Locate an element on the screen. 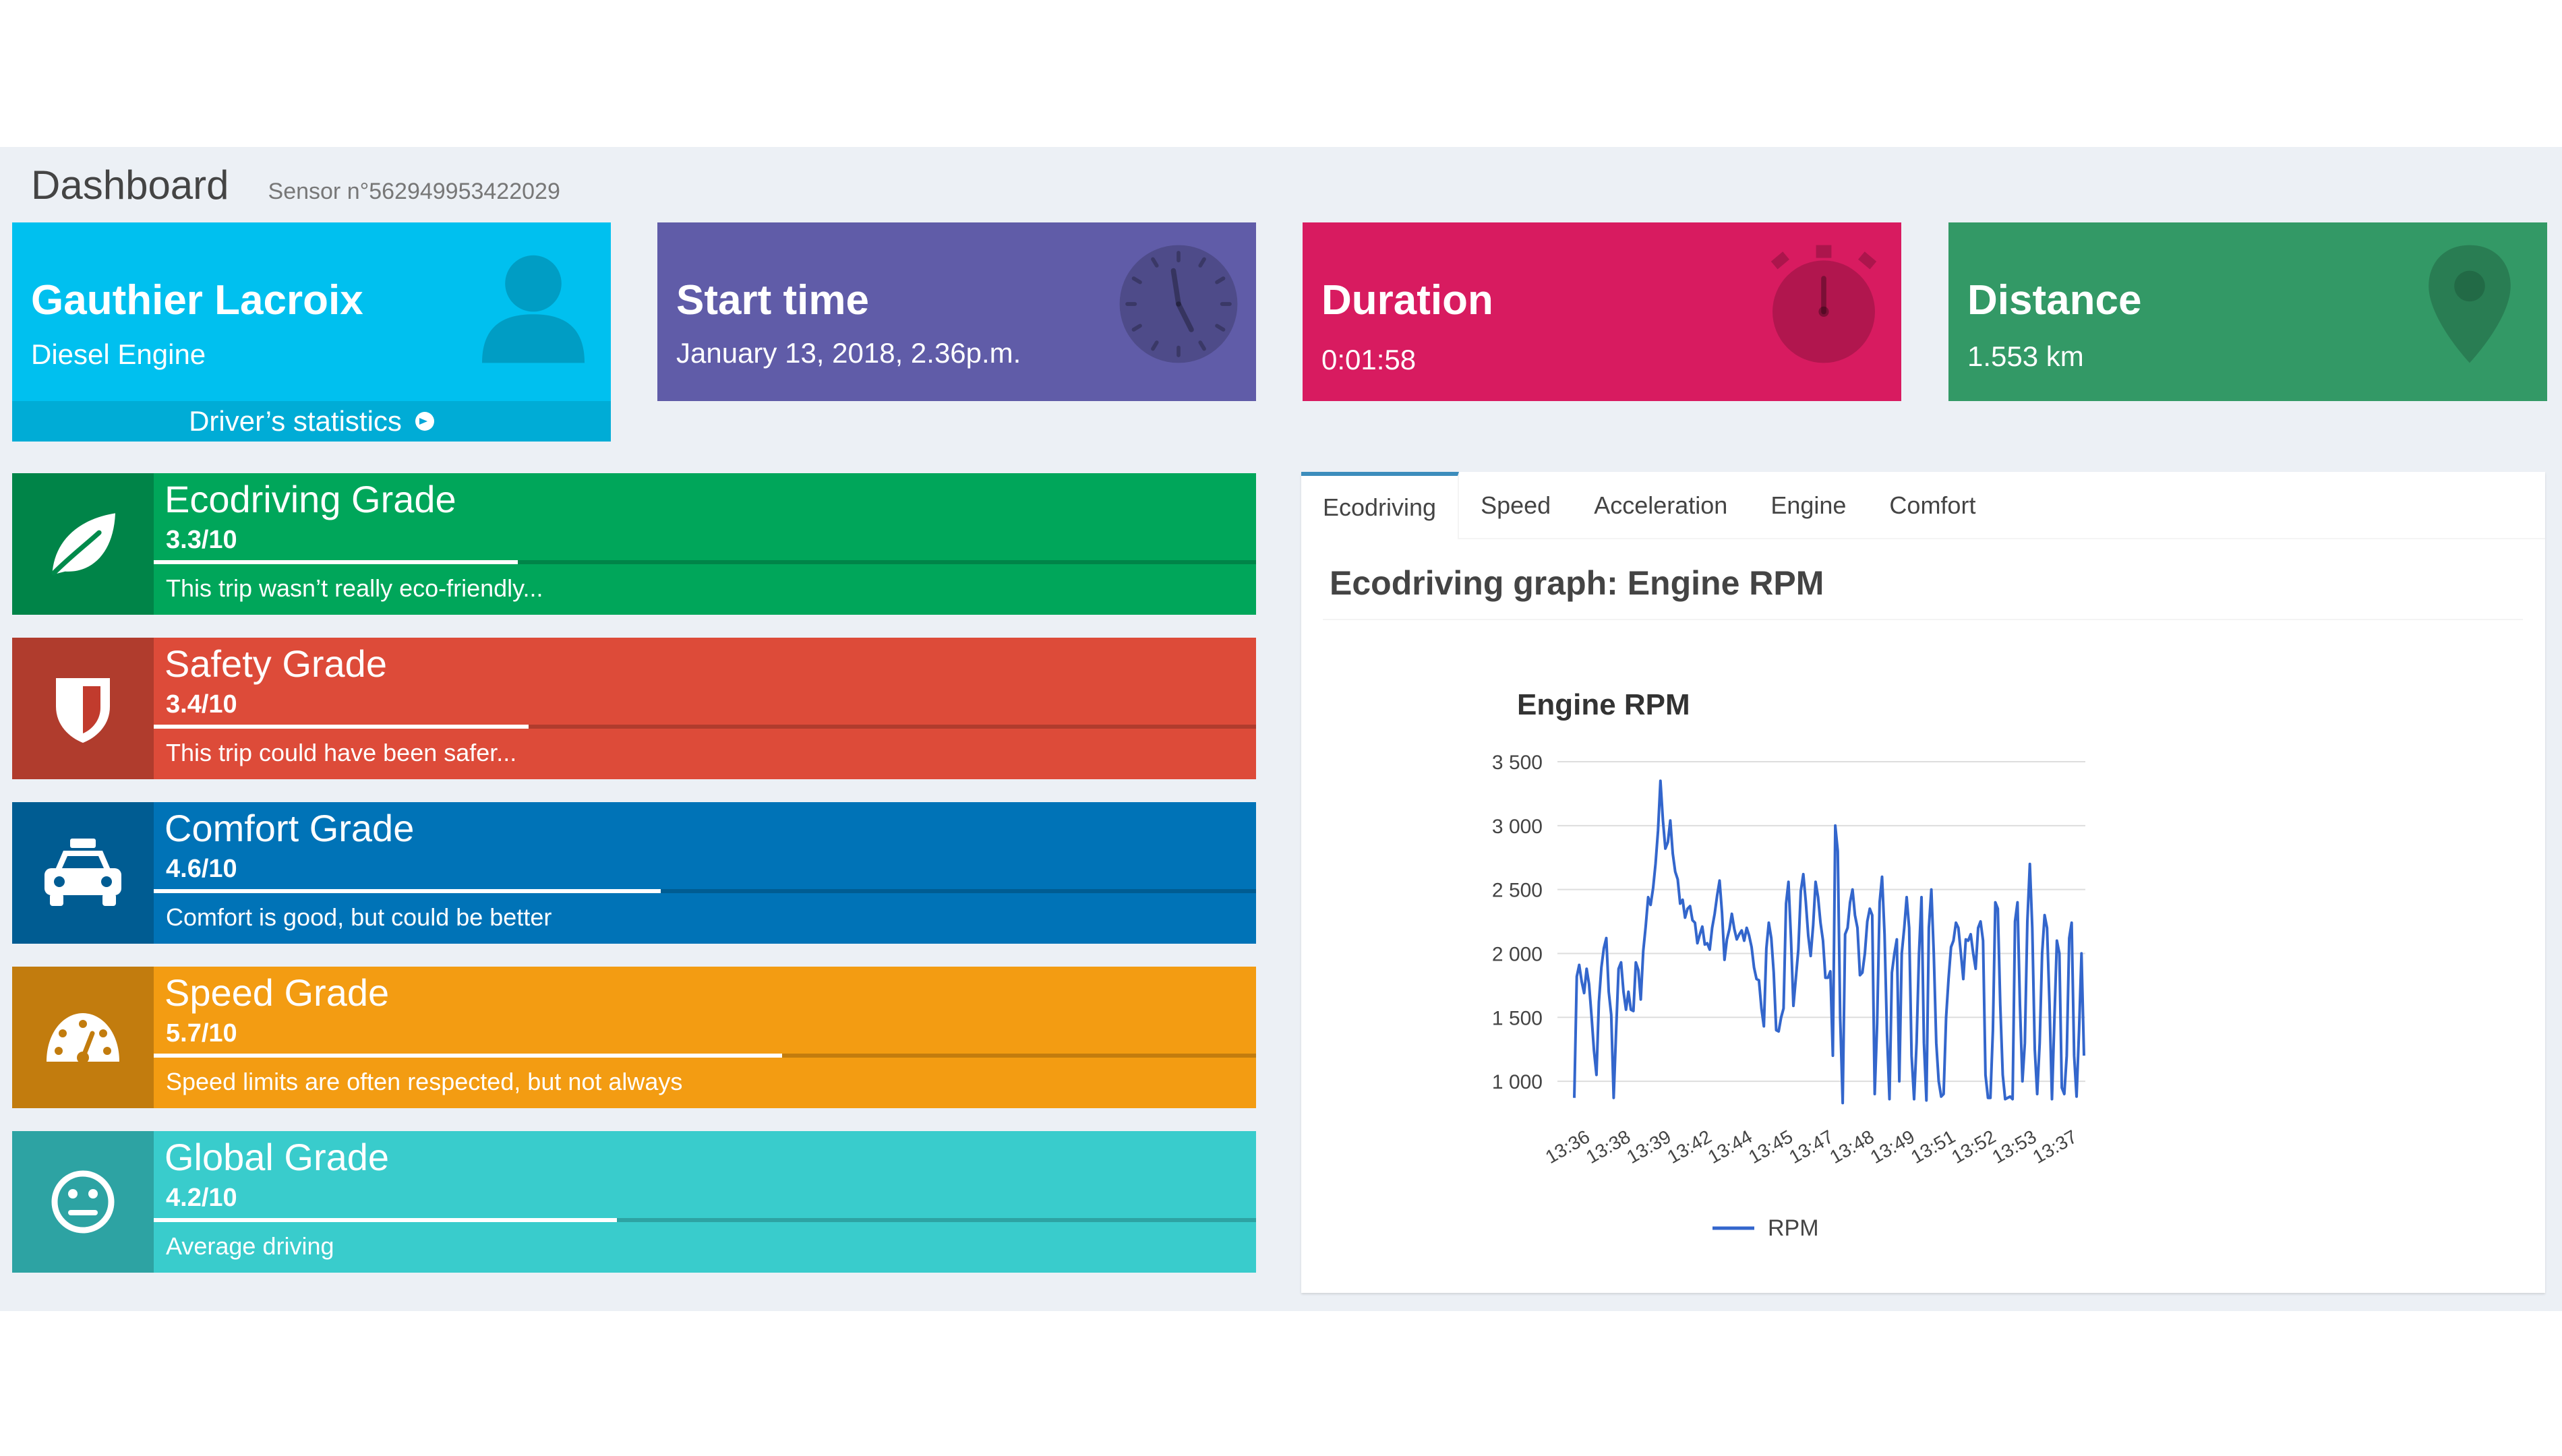  duration-value: 0:01:58 is located at coordinates (1369, 359).